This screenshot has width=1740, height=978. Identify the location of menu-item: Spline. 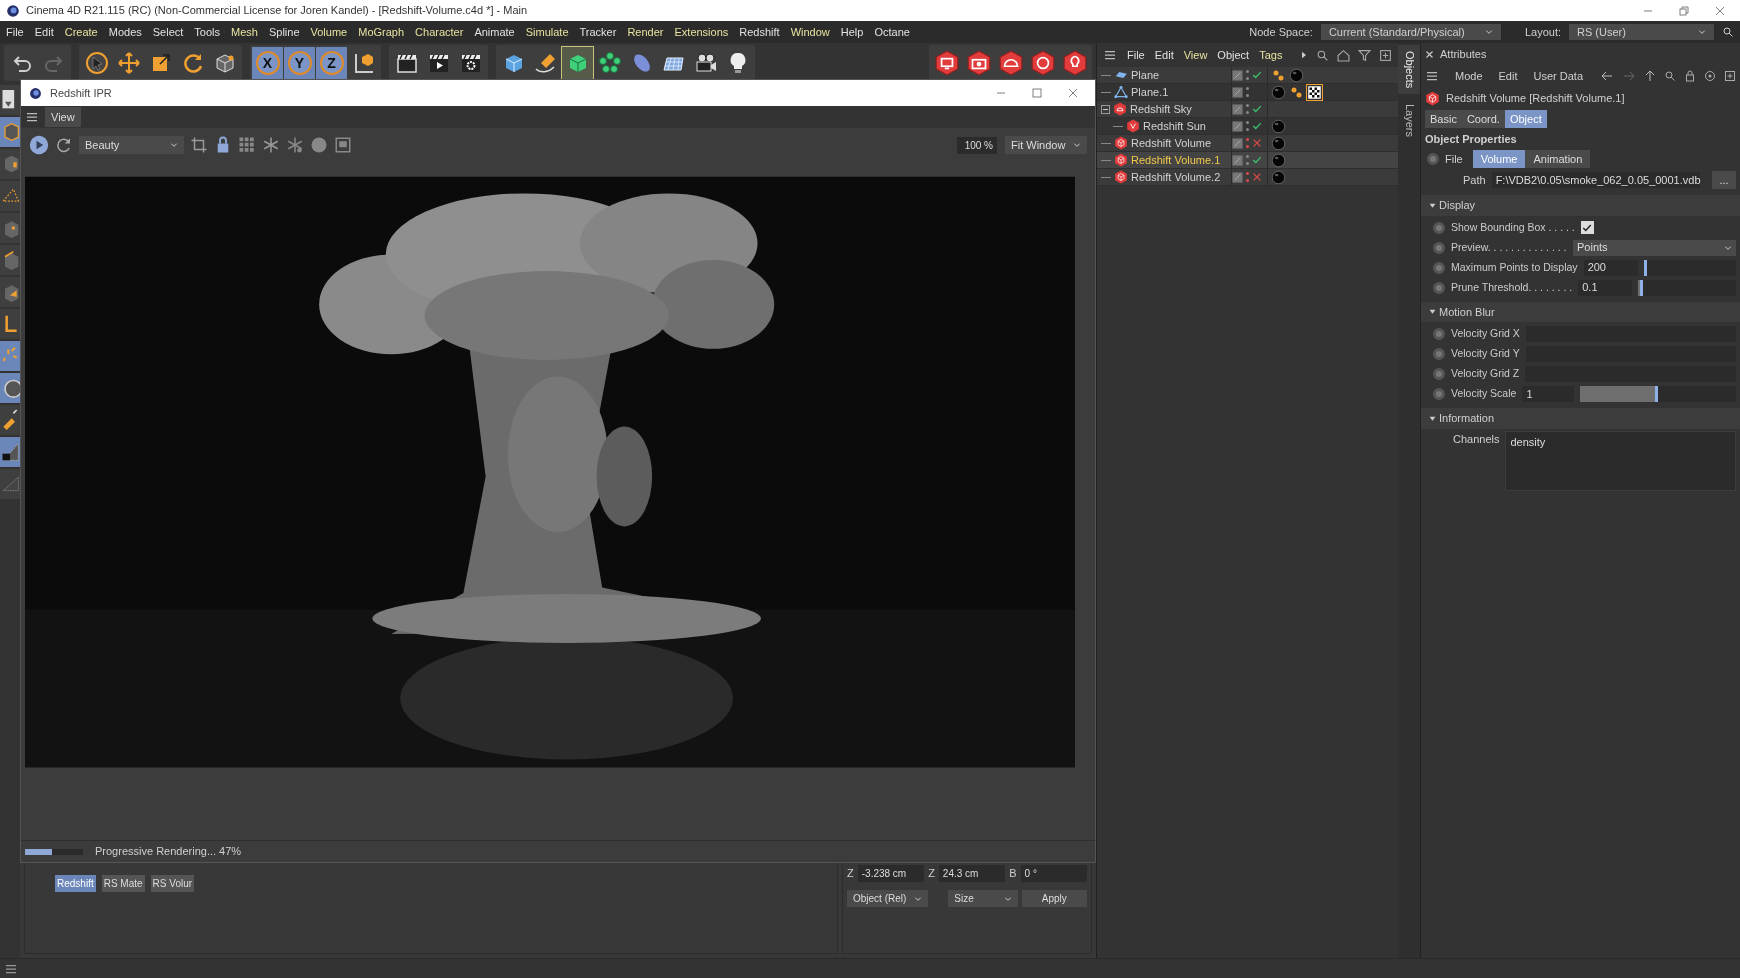
(284, 32).